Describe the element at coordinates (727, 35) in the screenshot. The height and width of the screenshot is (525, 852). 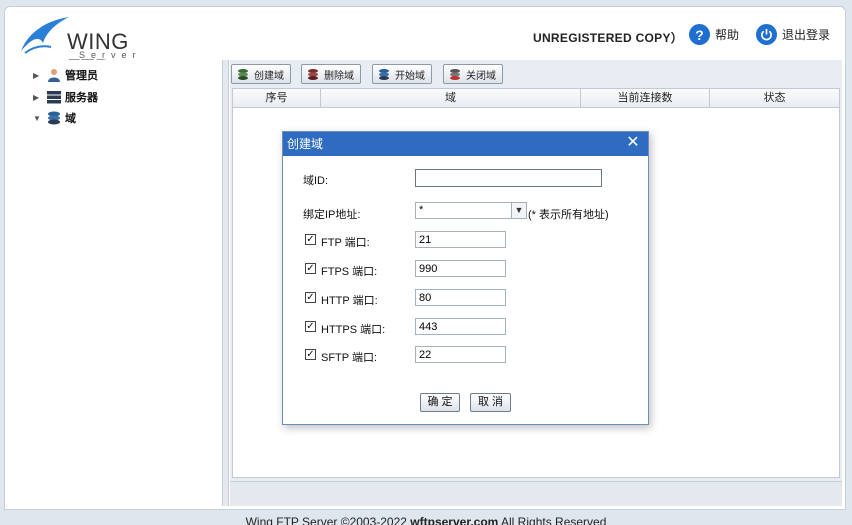
I see `help-label: 帮助` at that location.